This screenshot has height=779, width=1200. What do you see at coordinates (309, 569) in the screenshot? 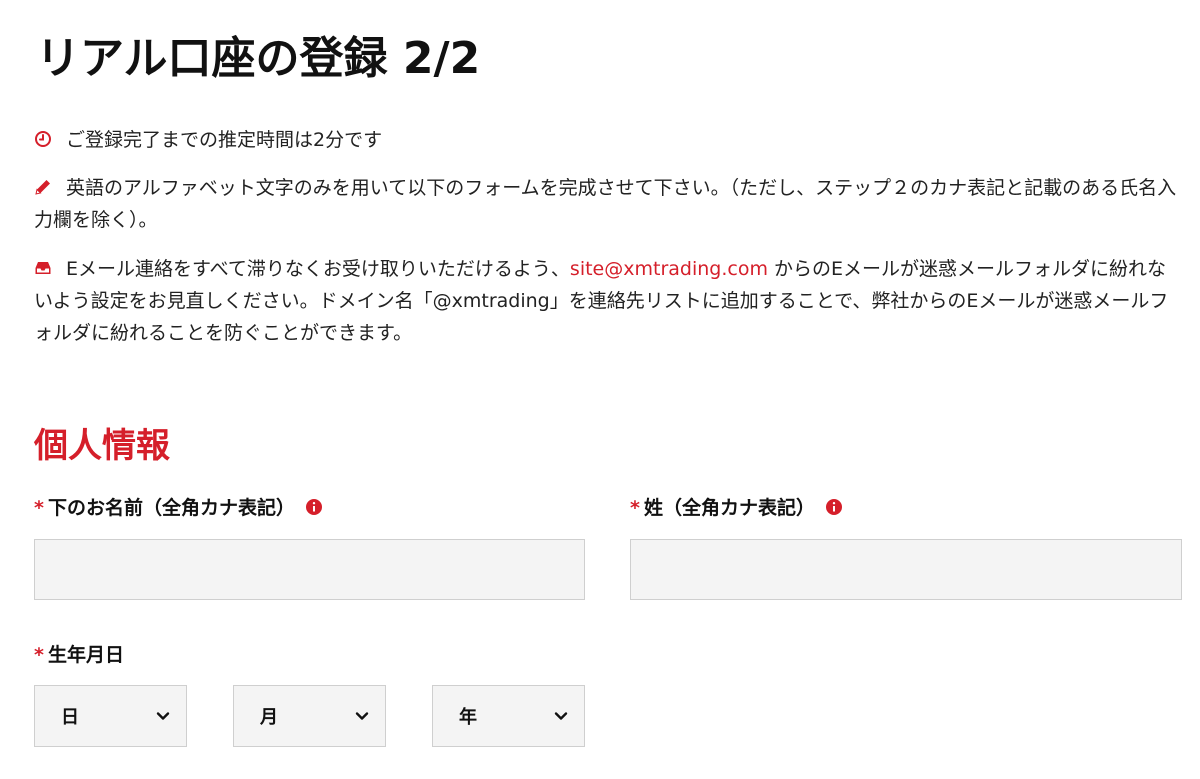
I see `first-name-input` at bounding box center [309, 569].